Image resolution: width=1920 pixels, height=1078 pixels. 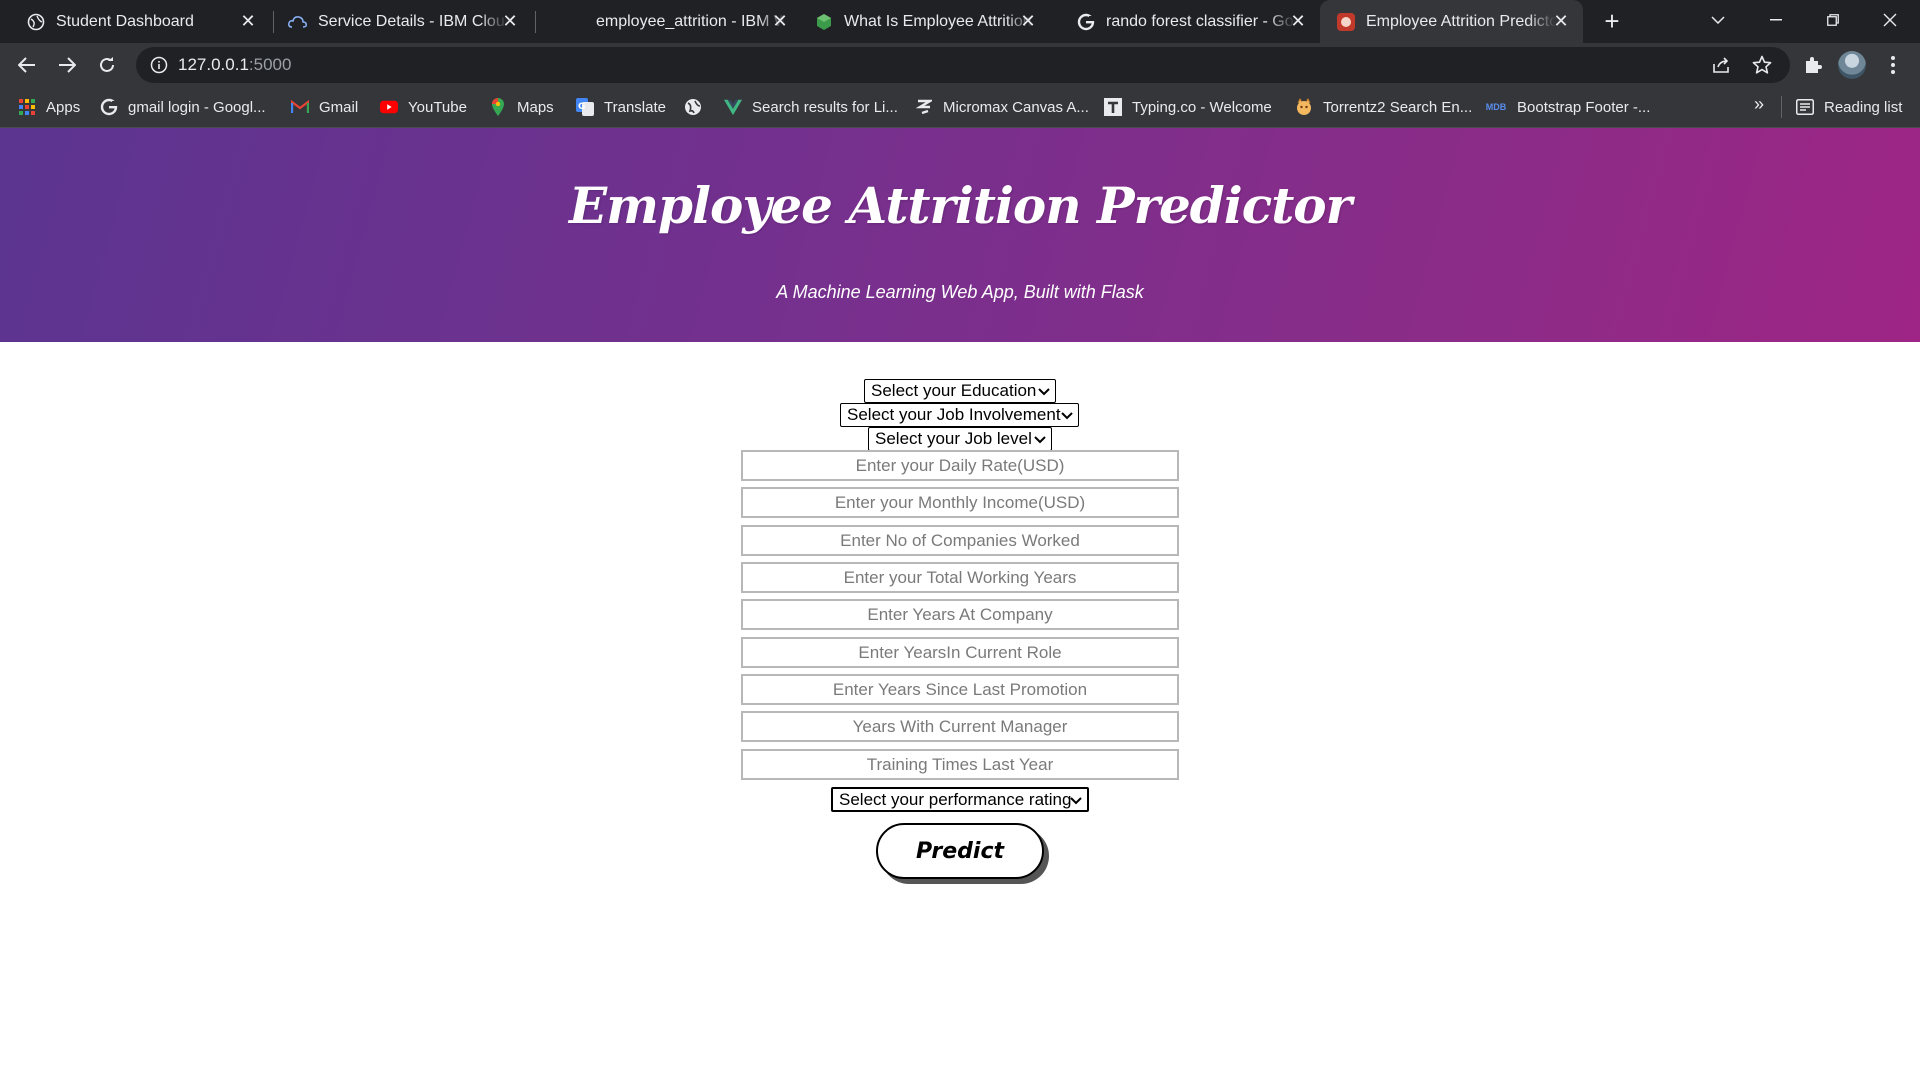 I want to click on tab-employee-attrition-predictor: Employee Attrition Predicto ✕, so click(x=1451, y=21).